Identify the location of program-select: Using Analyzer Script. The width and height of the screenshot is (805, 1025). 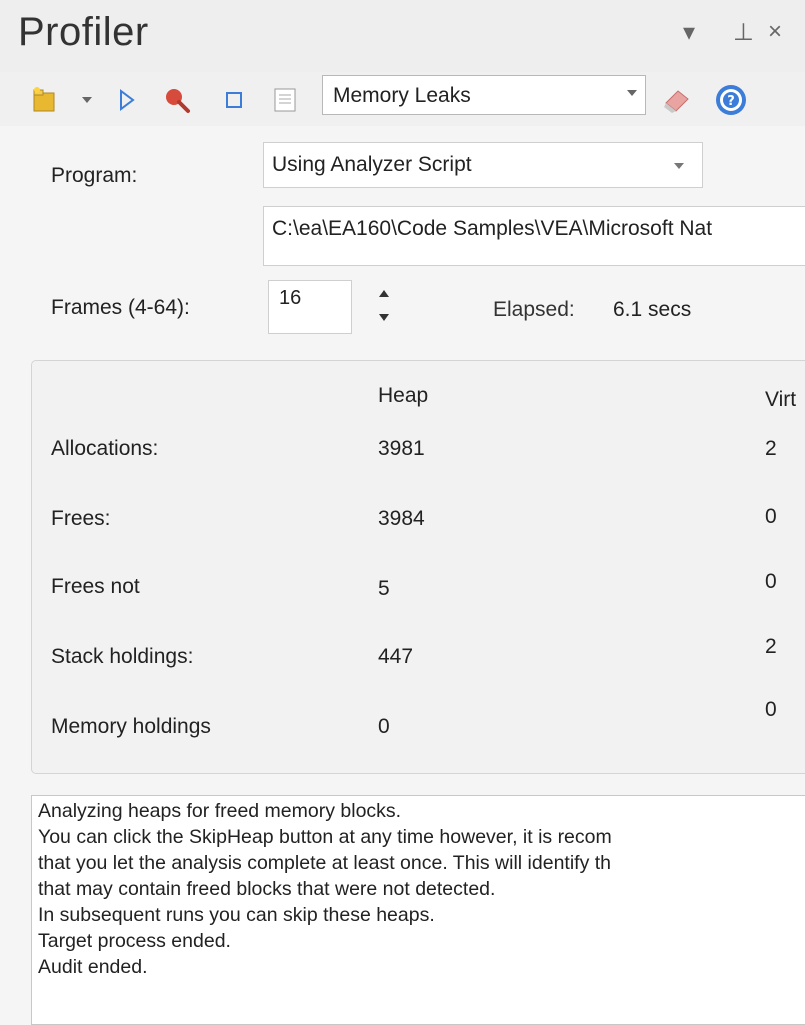
(483, 165).